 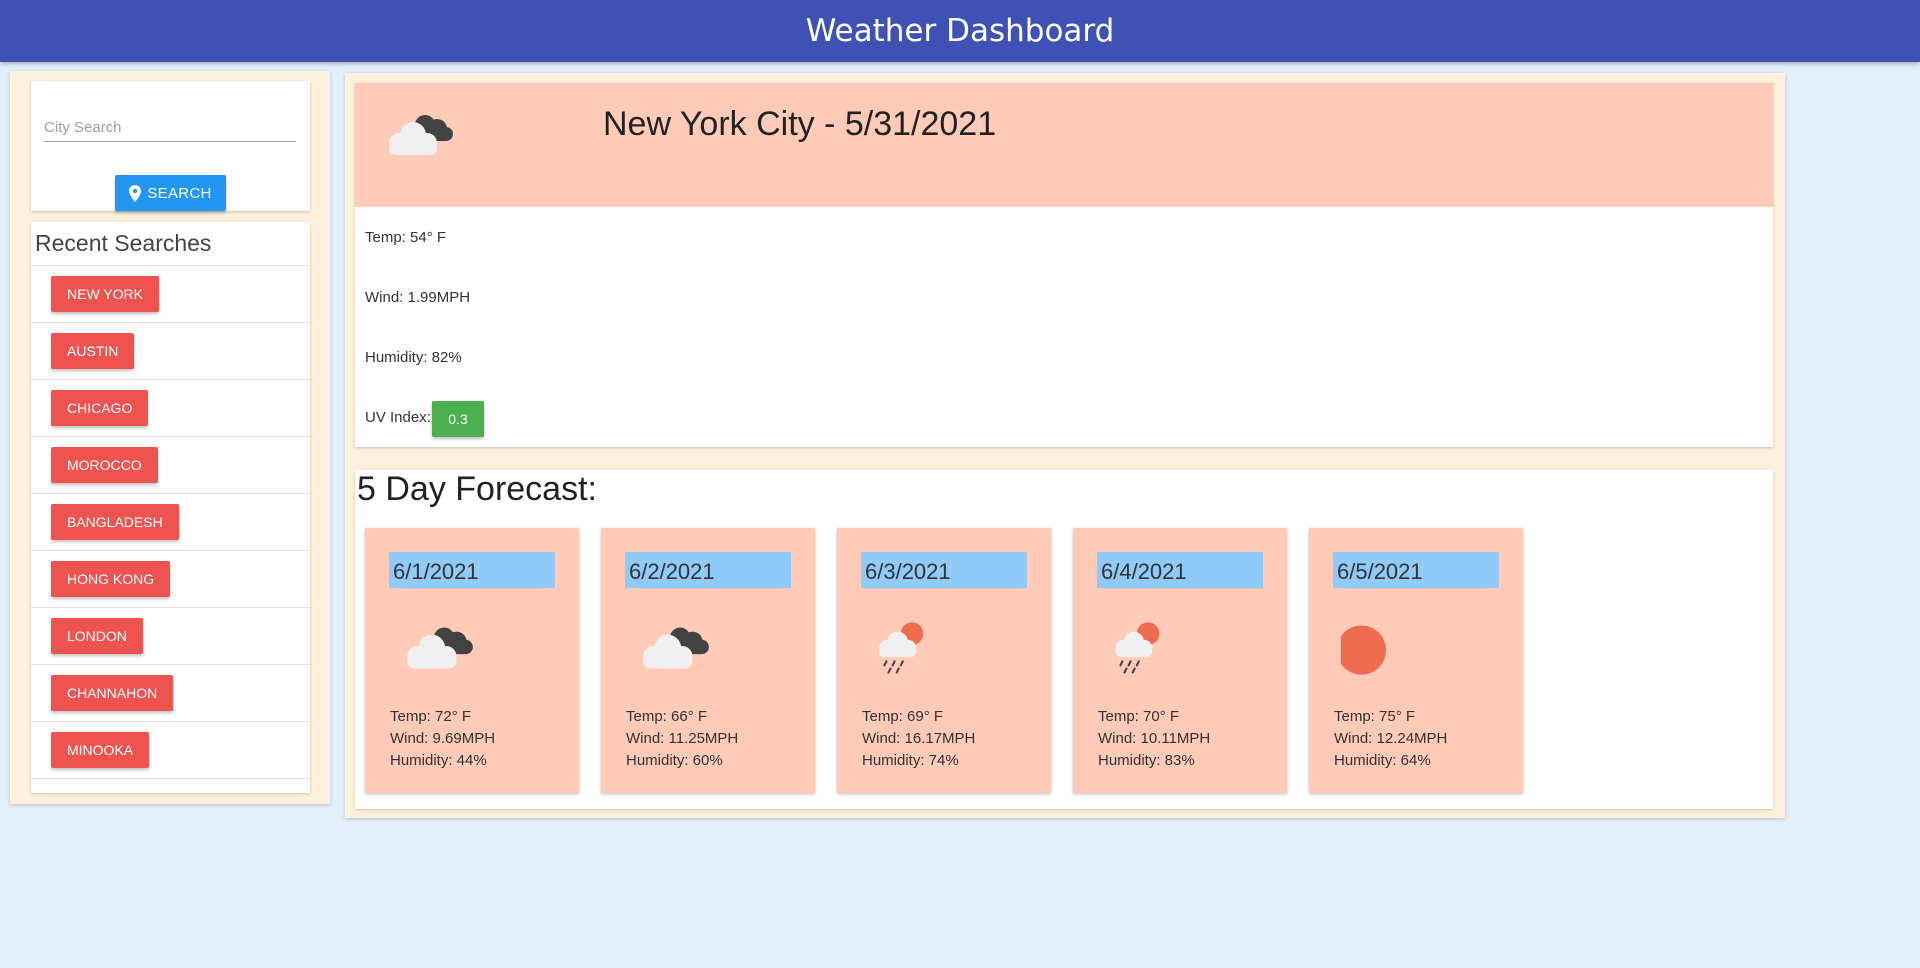 I want to click on forecast-temp: Temp: 70° F, so click(x=1139, y=716).